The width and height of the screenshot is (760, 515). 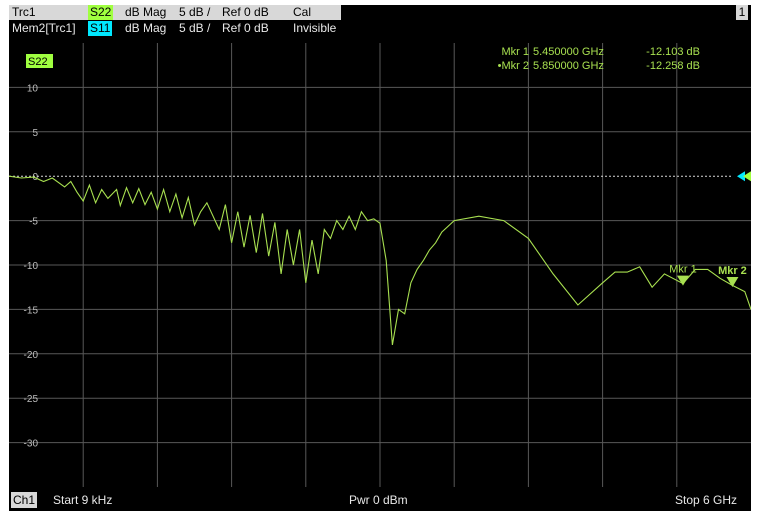 I want to click on marker-info-frequency: 5.450000 GHz, so click(x=568, y=52).